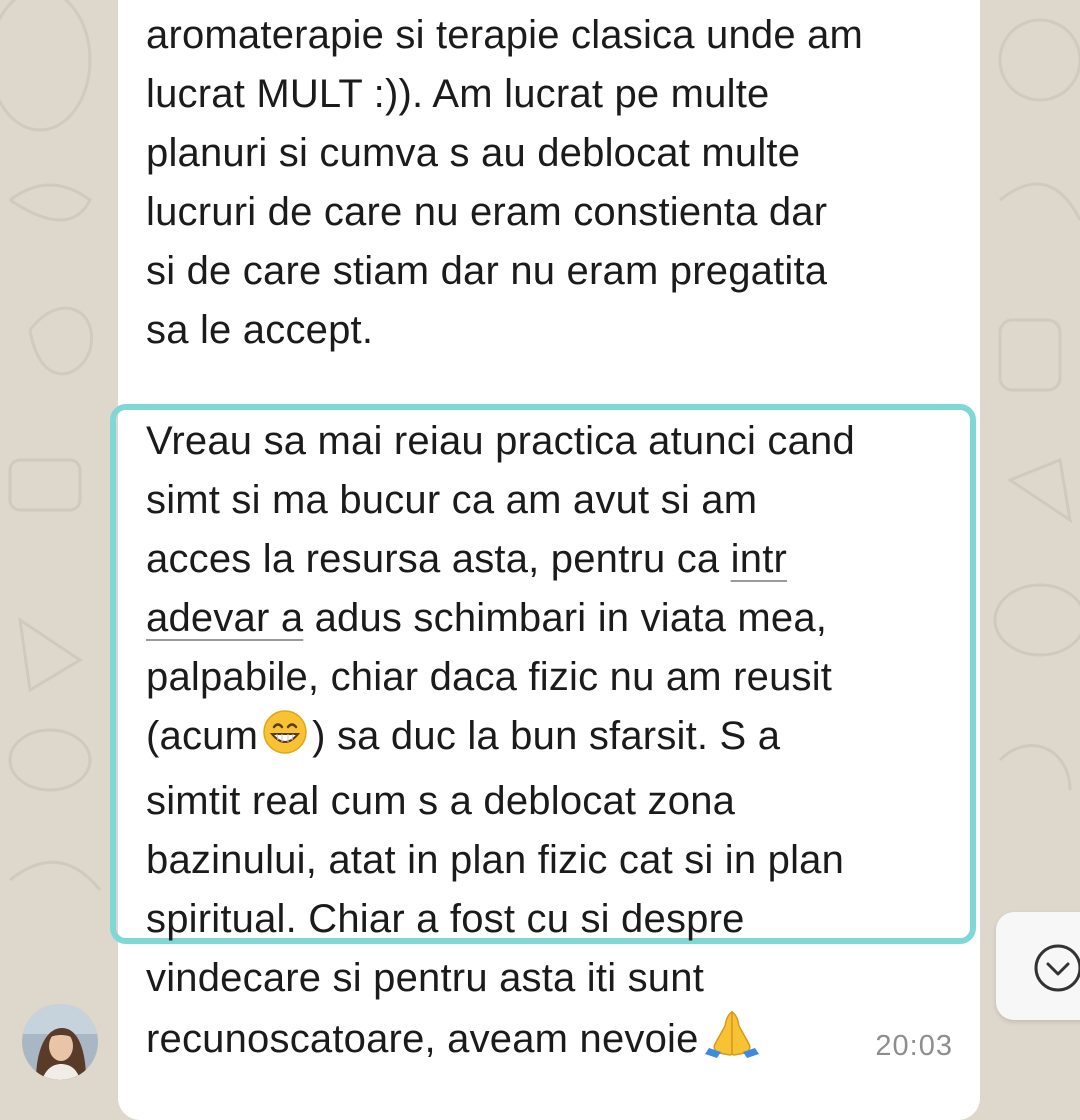  Describe the element at coordinates (500, 441) in the screenshot. I see `message-line: Vreau sa mai reiau practica atunci cand` at that location.